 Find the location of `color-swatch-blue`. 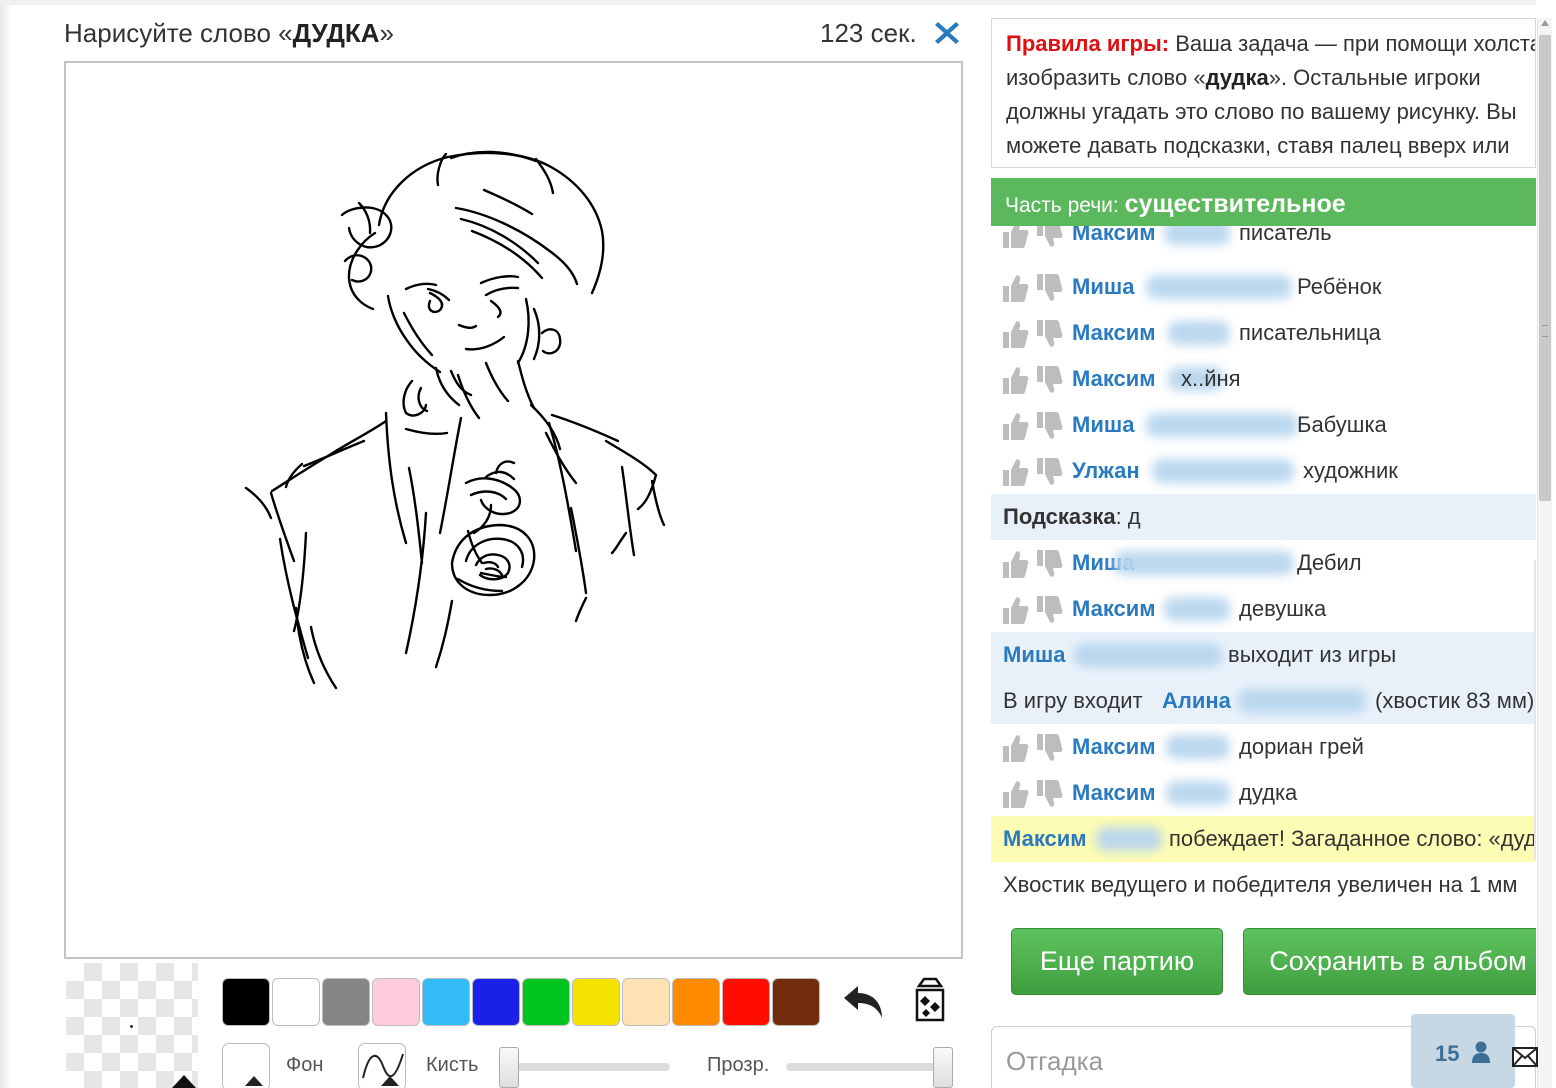

color-swatch-blue is located at coordinates (496, 1002).